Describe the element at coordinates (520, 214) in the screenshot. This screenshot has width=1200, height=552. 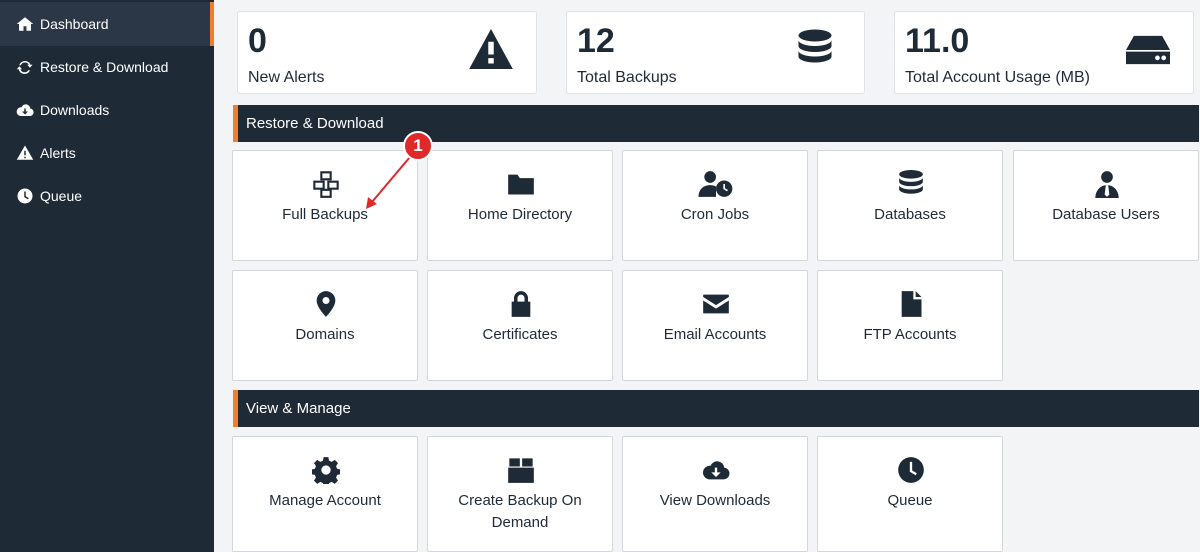
I see `tile-label: Home Directory` at that location.